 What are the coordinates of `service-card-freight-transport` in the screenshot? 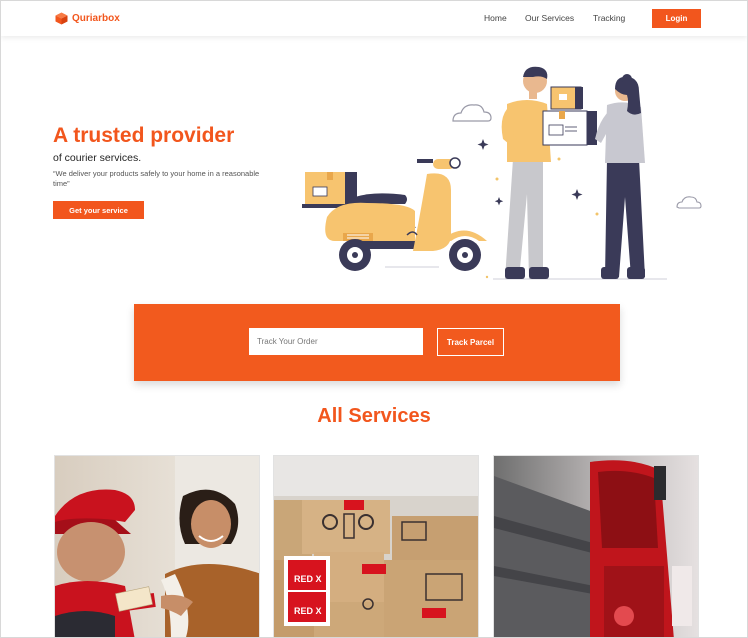 It's located at (596, 546).